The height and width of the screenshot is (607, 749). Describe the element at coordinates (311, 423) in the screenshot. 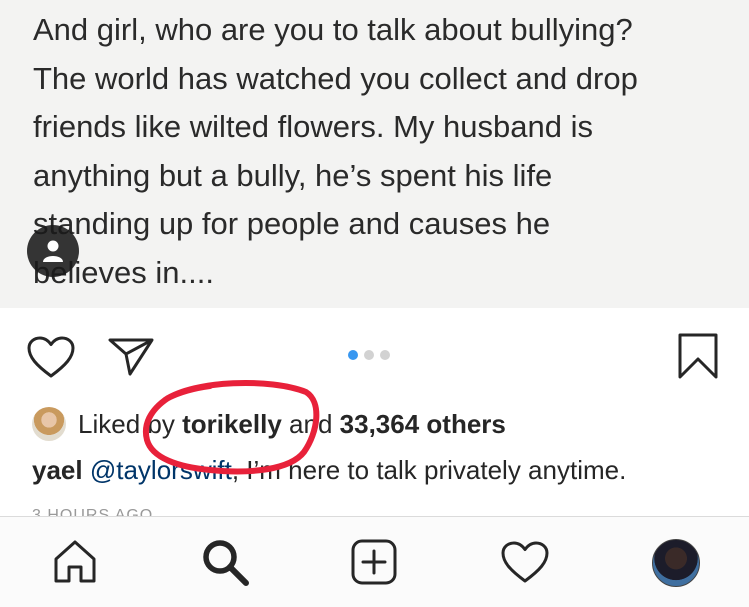

I see `likes-joiner: and` at that location.